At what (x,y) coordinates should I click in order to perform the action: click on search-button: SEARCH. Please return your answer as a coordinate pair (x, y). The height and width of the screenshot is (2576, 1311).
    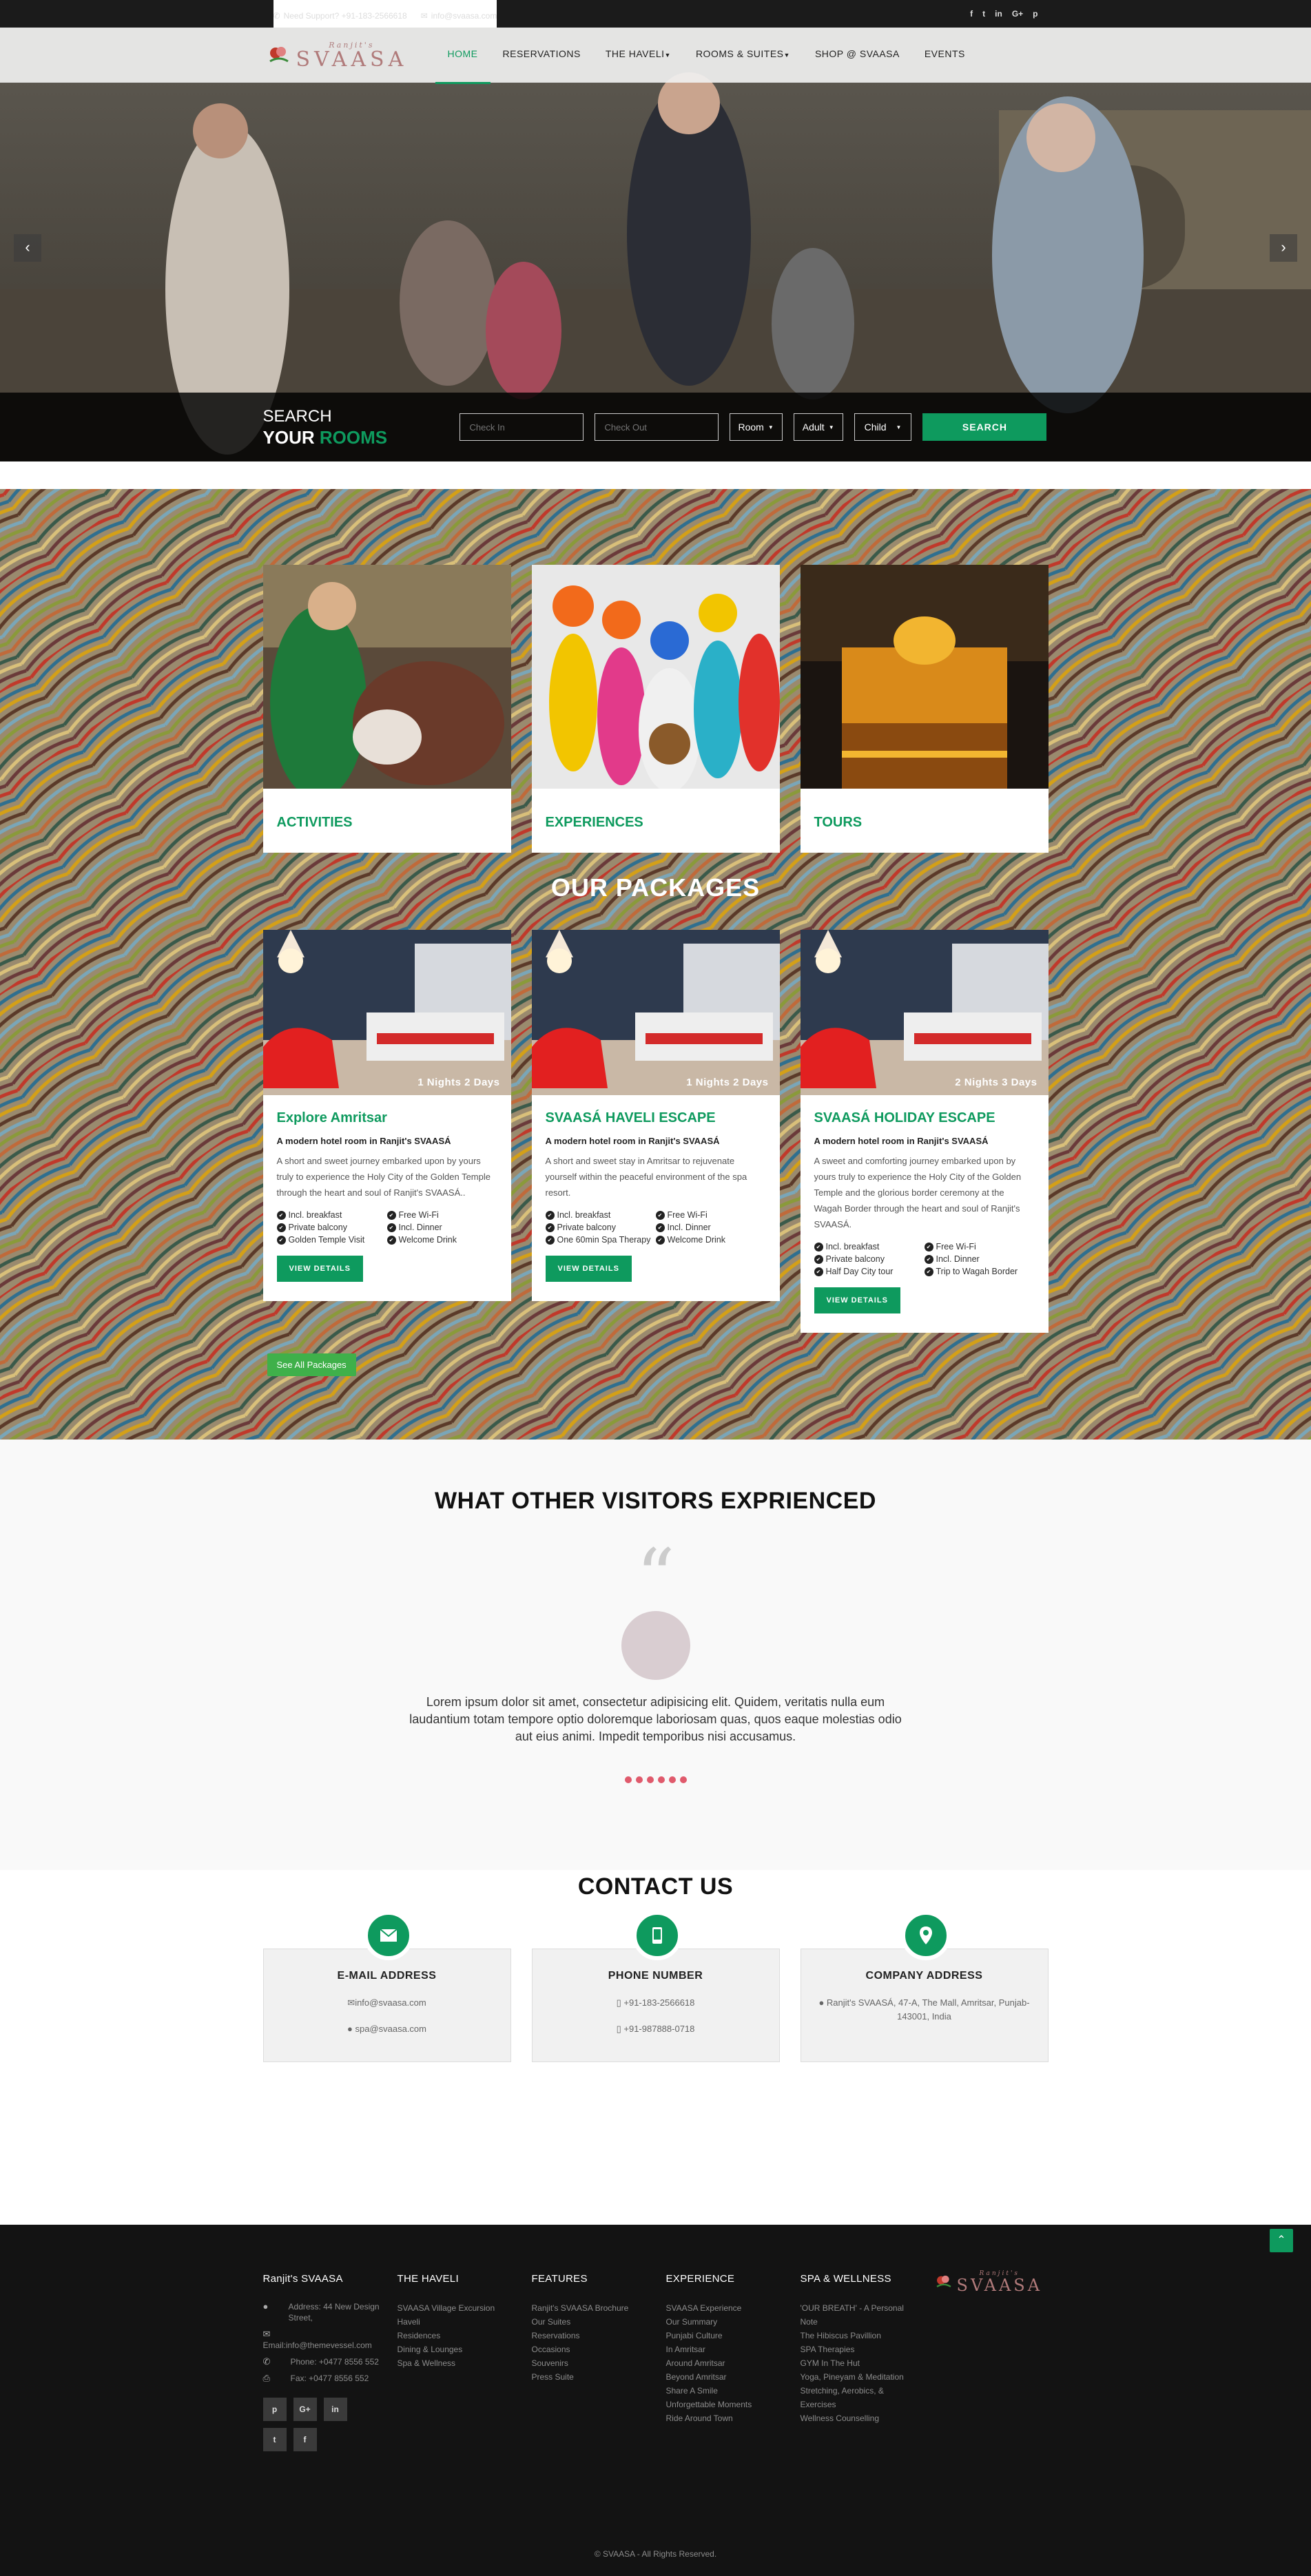
    Looking at the image, I should click on (985, 427).